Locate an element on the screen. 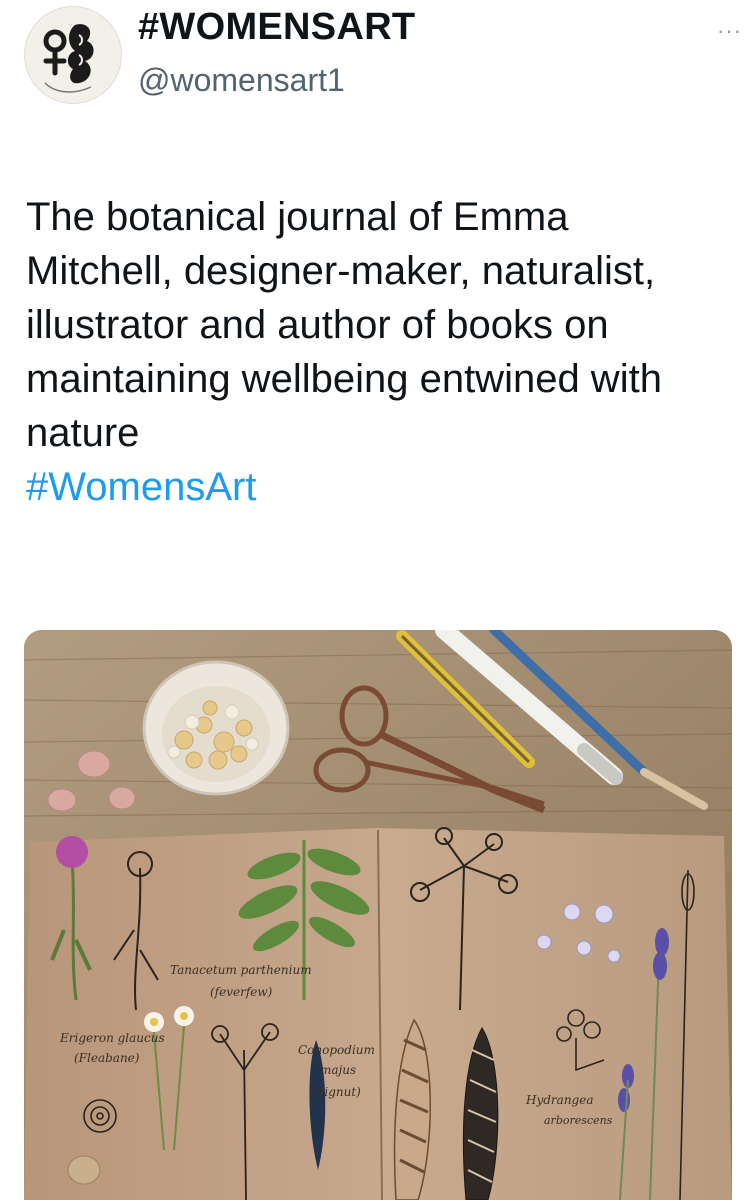 The image size is (756, 1200). label-tanacetum: Tanacetum parthenium is located at coordinates (241, 970).